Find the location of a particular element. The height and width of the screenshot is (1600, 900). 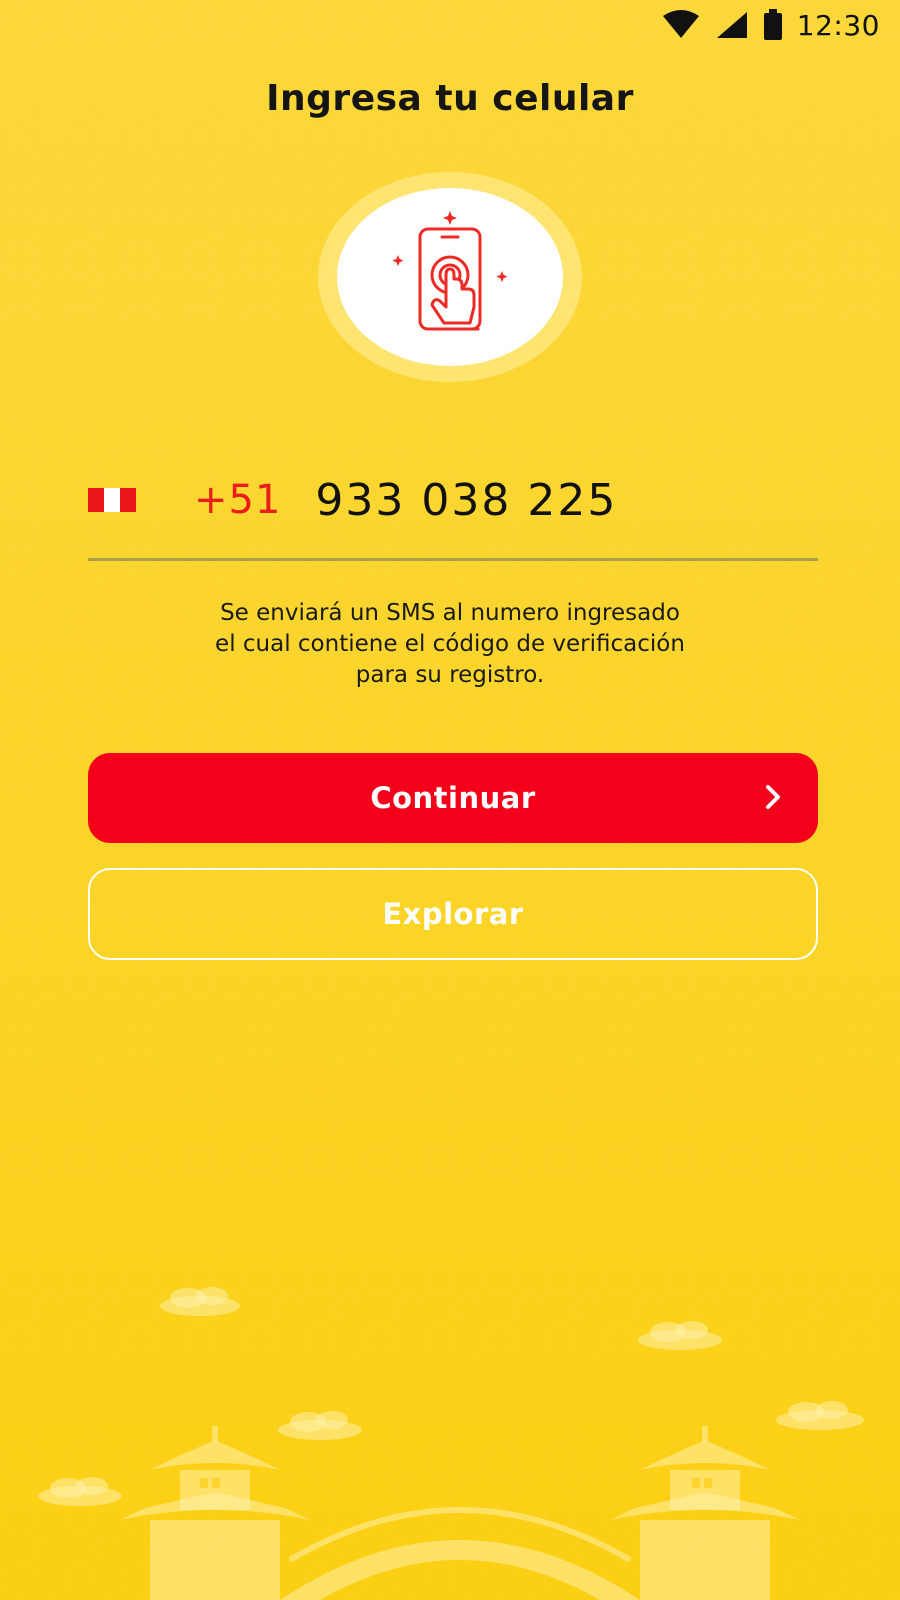

bridge is located at coordinates (460, 1570).